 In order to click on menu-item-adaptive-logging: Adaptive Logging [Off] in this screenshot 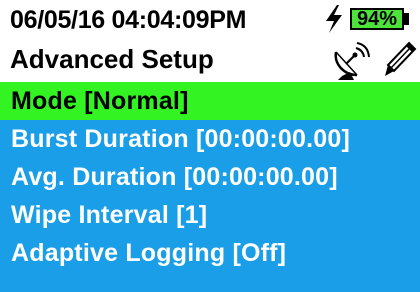, I will do `click(210, 253)`.